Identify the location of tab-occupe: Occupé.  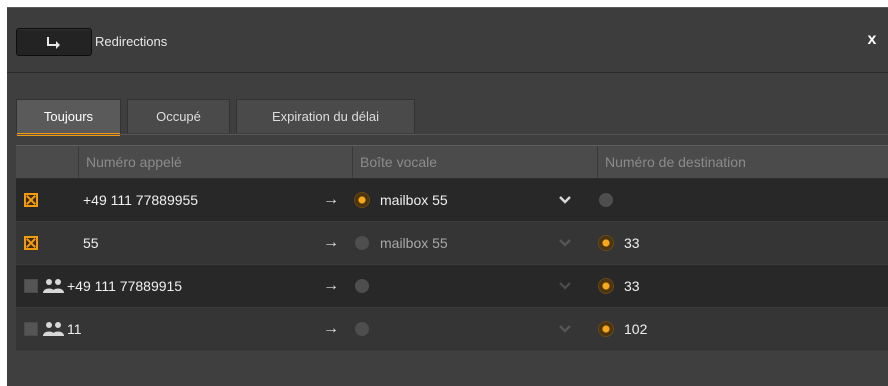
(178, 116).